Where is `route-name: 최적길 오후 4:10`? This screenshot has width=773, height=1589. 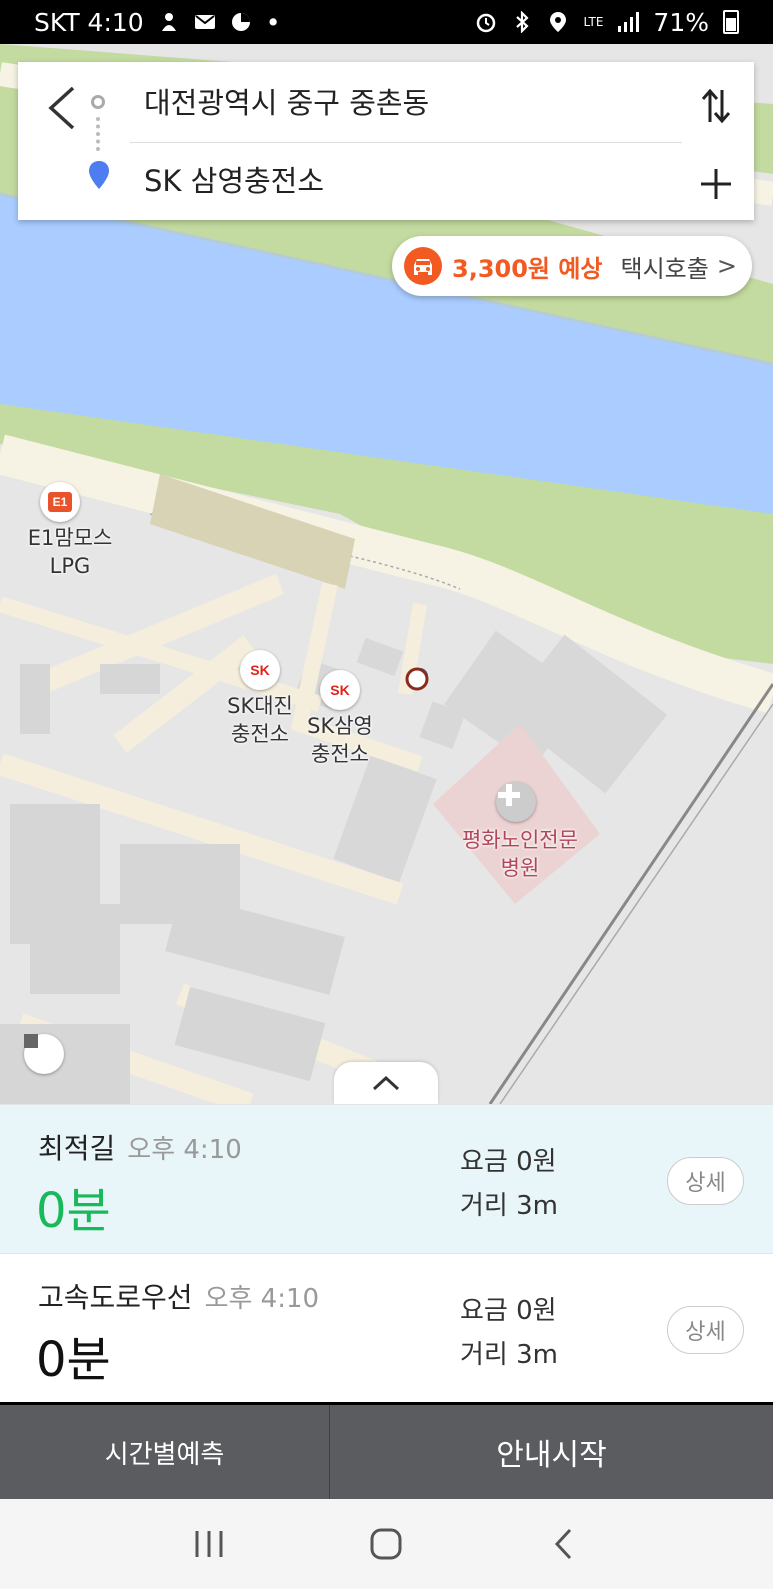
route-name: 최적길 오후 4:10 is located at coordinates (140, 1148).